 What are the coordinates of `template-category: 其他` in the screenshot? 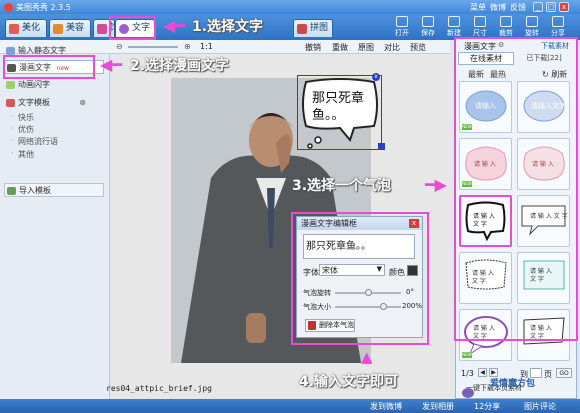 It's located at (22, 154).